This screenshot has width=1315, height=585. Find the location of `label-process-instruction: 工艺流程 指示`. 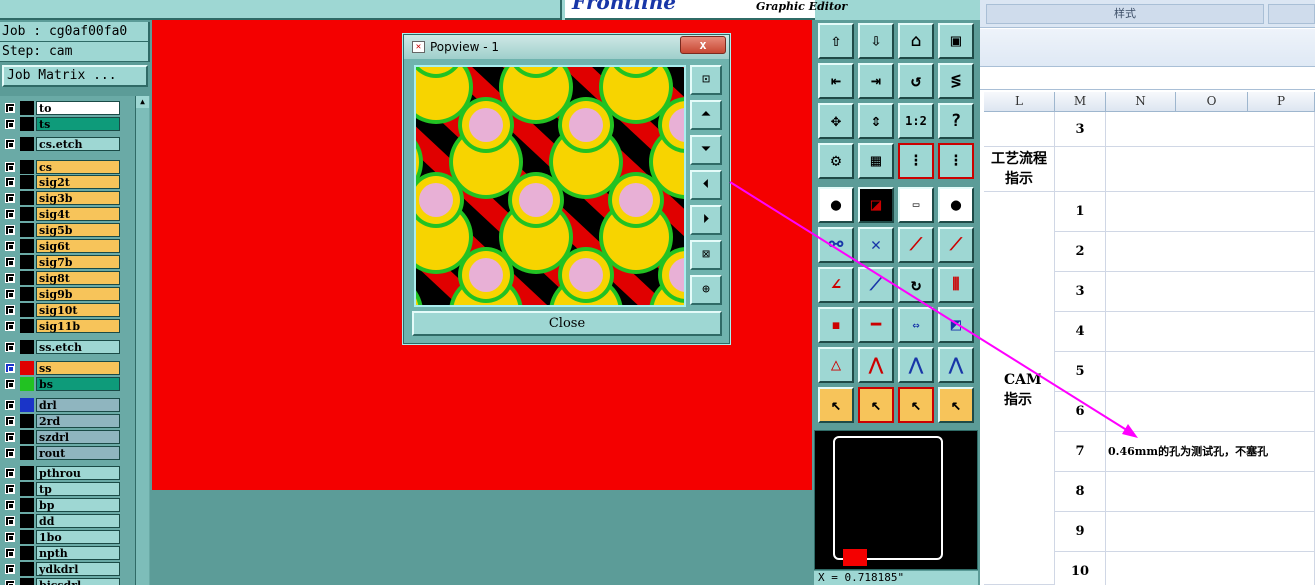

label-process-instruction: 工艺流程 指示 is located at coordinates (1019, 169).